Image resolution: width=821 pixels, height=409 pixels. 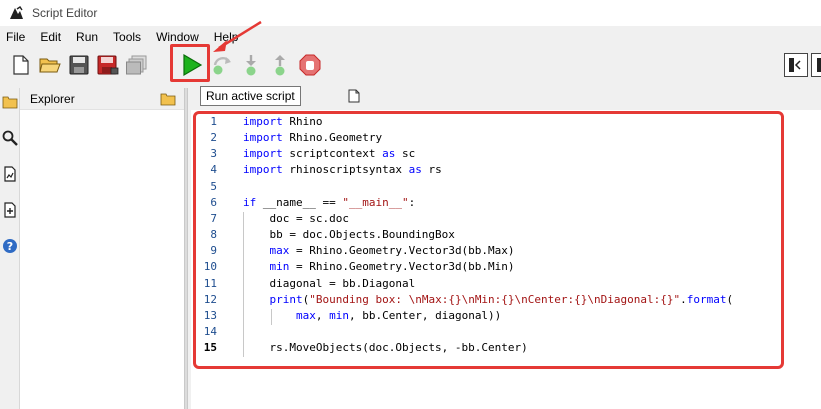 I want to click on new-file-icon, so click(x=21, y=65).